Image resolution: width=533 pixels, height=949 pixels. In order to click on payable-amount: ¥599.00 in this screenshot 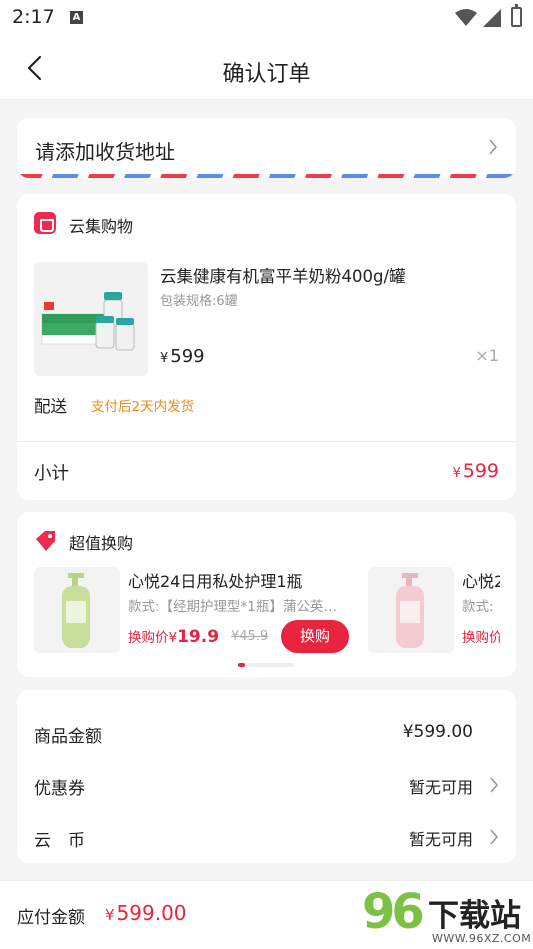, I will do `click(146, 913)`.